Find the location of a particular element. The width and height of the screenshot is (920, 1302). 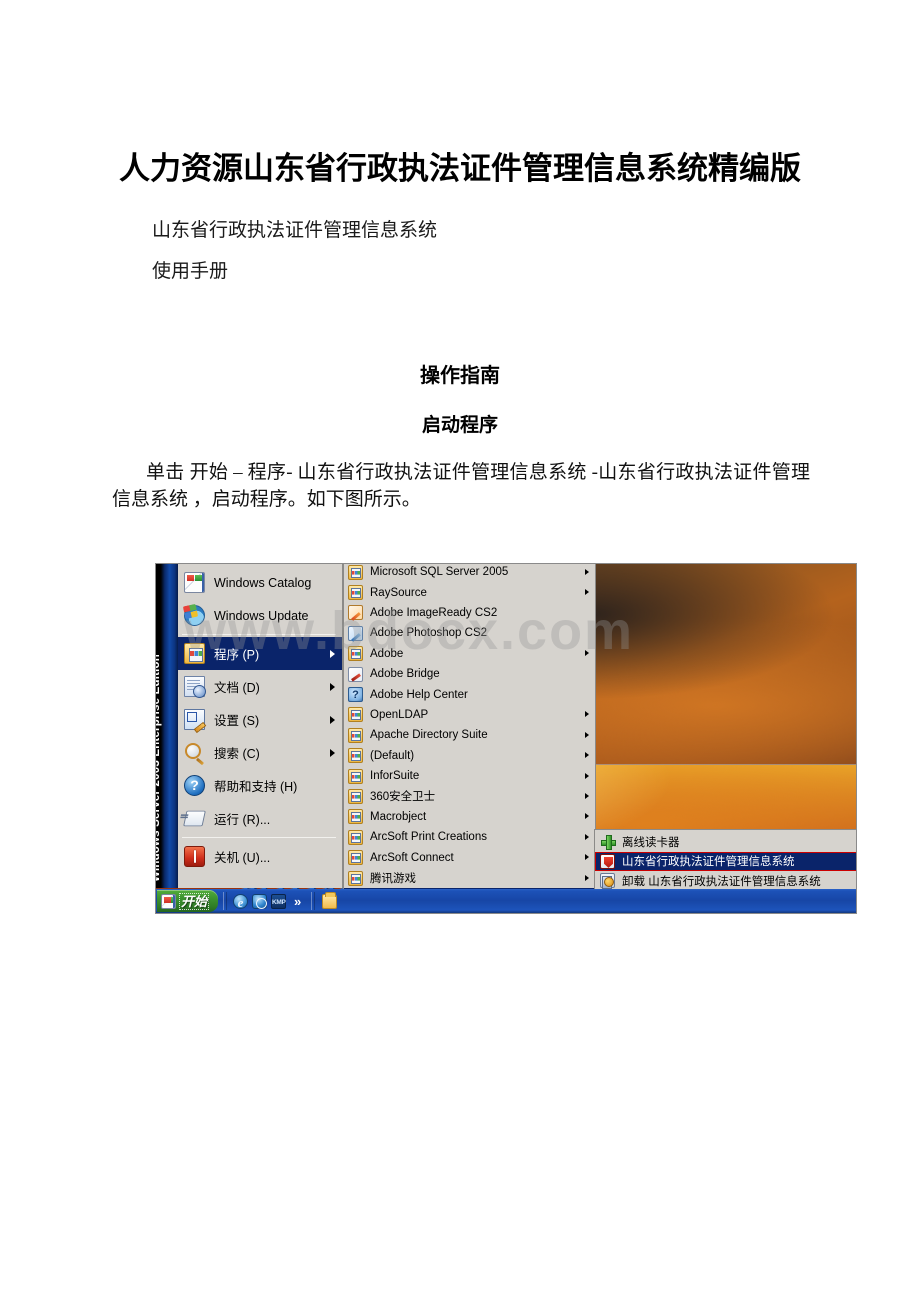

programs-folder-icon is located at coordinates (194, 653).